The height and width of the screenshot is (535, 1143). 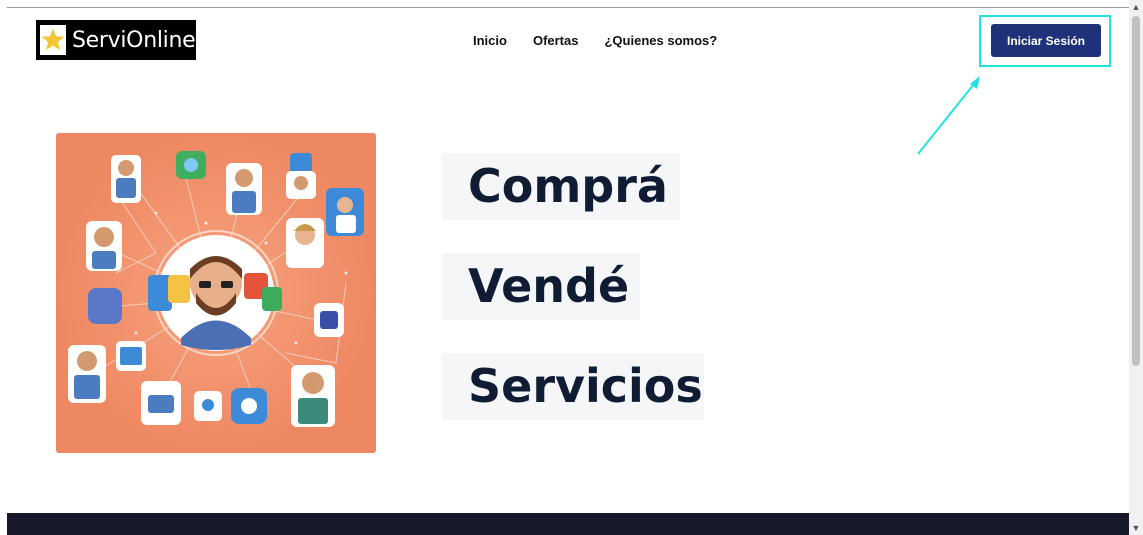 What do you see at coordinates (541, 286) in the screenshot?
I see `hero-word-vende: Vendé` at bounding box center [541, 286].